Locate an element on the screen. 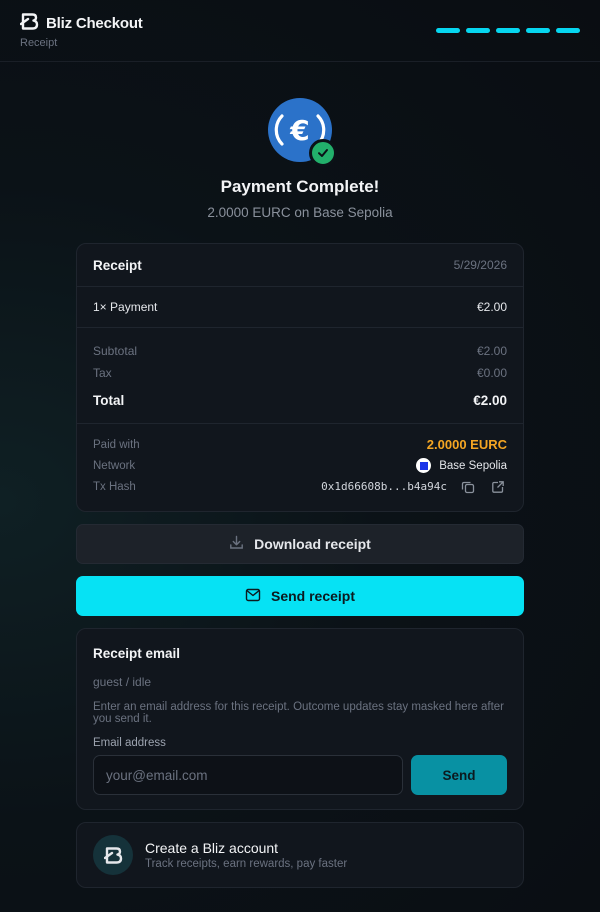 Image resolution: width=600 pixels, height=912 pixels. receipt-header: Receipt 5/29/2026 is located at coordinates (300, 265).